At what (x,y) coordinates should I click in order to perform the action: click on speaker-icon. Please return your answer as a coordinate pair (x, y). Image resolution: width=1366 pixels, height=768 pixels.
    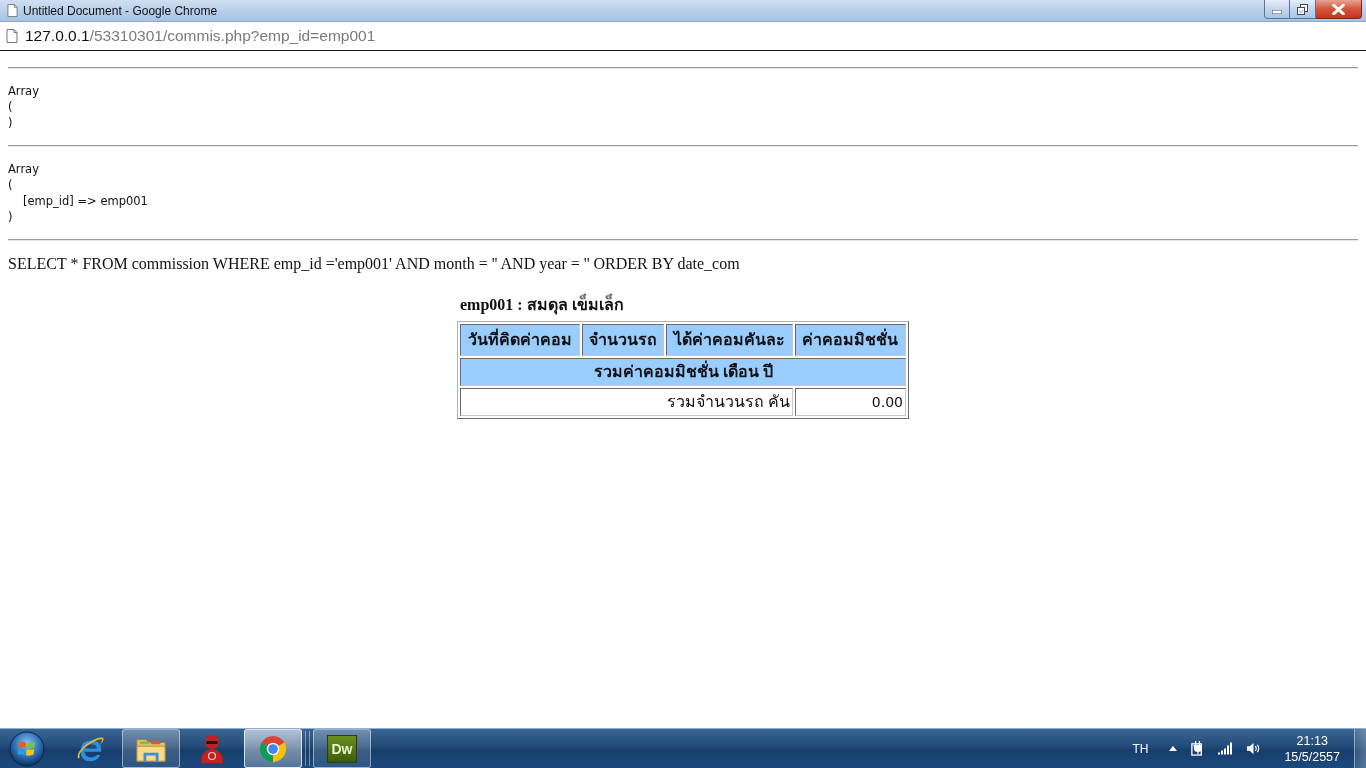
    Looking at the image, I should click on (1254, 748).